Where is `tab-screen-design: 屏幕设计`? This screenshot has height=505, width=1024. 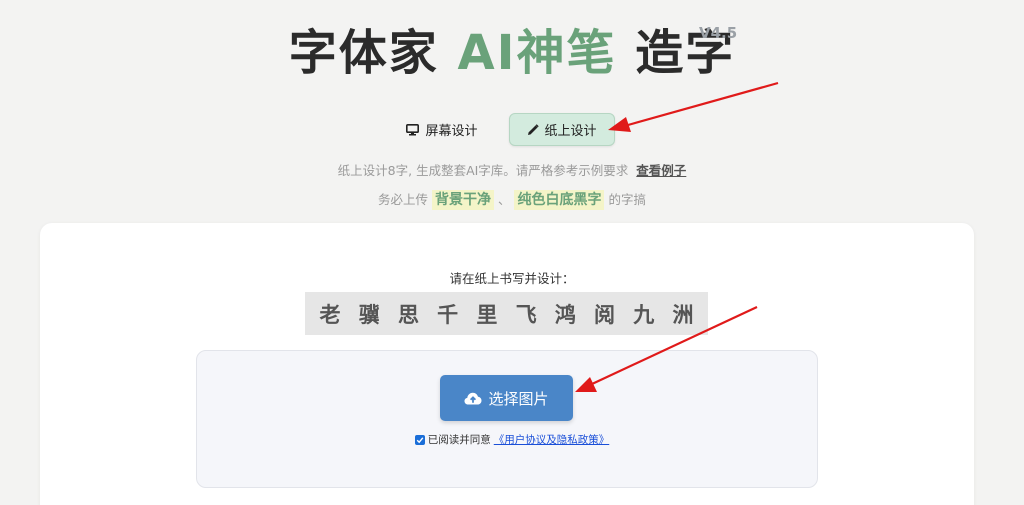
tab-screen-design: 屏幕设计 is located at coordinates (441, 129).